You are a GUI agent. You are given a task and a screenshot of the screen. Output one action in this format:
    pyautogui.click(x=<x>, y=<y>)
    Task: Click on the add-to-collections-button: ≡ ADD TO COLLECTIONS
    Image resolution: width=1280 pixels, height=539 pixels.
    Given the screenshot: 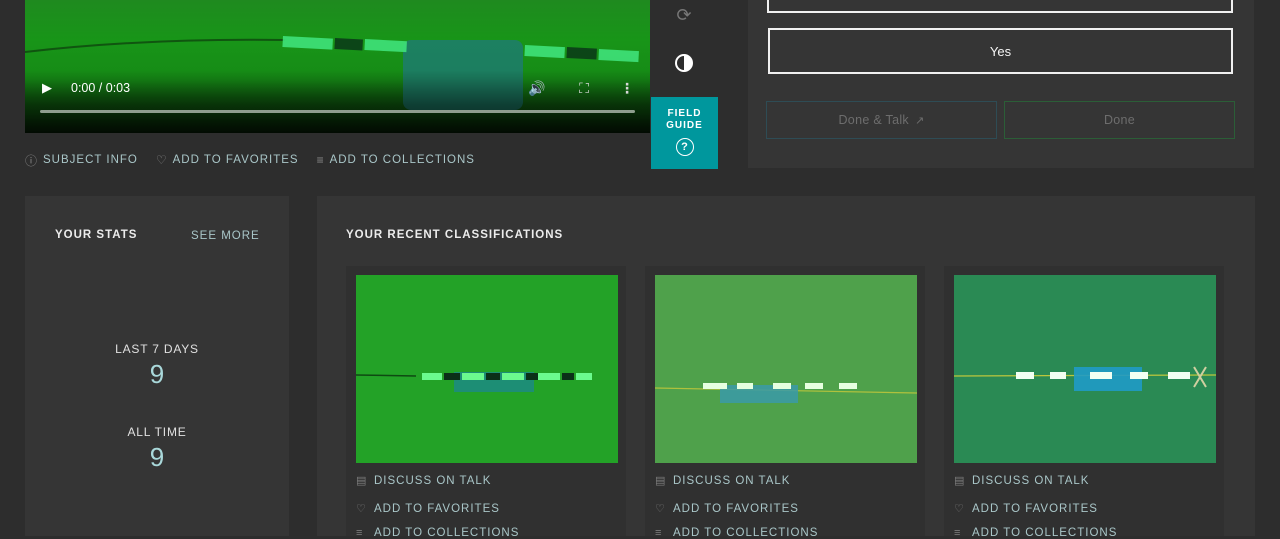 What is the action you would take?
    pyautogui.click(x=396, y=160)
    